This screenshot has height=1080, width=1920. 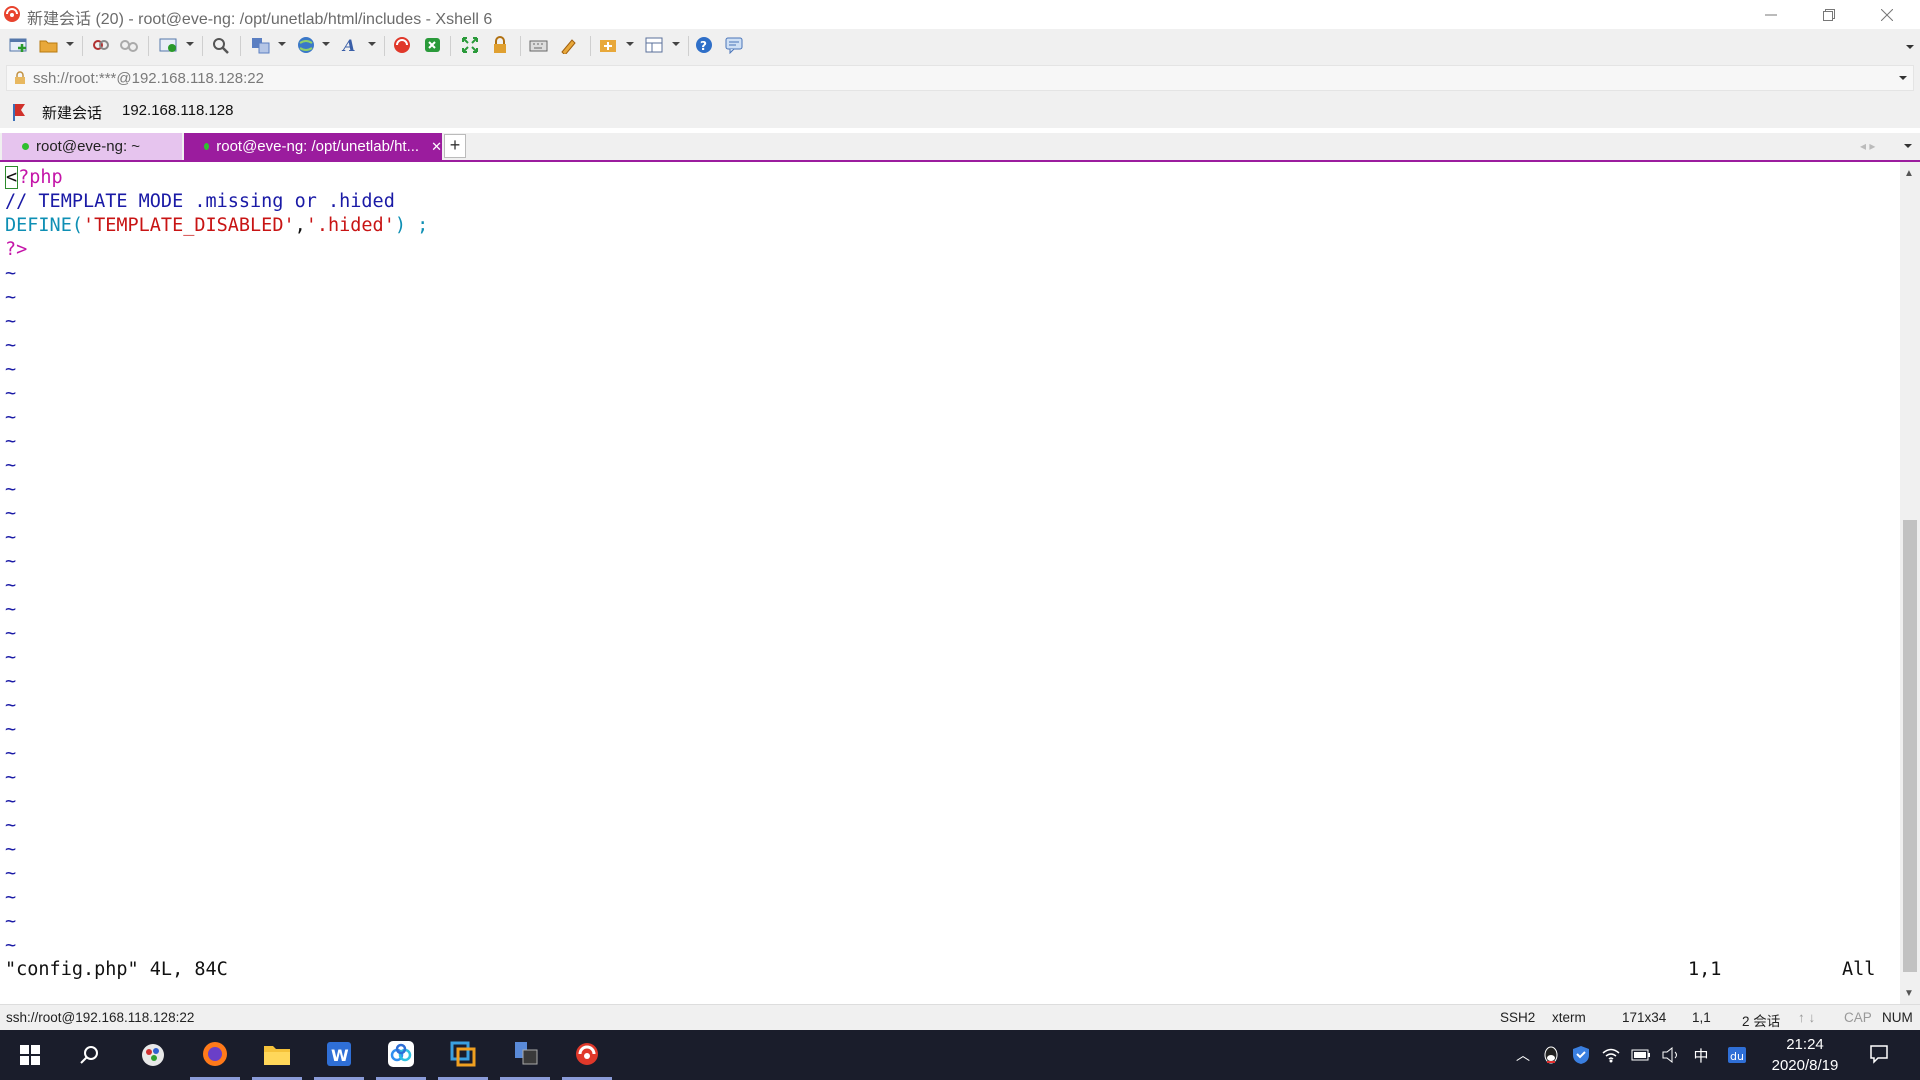 What do you see at coordinates (100, 1017) in the screenshot?
I see `status-connection: ssh://root@192.168.118.128:22` at bounding box center [100, 1017].